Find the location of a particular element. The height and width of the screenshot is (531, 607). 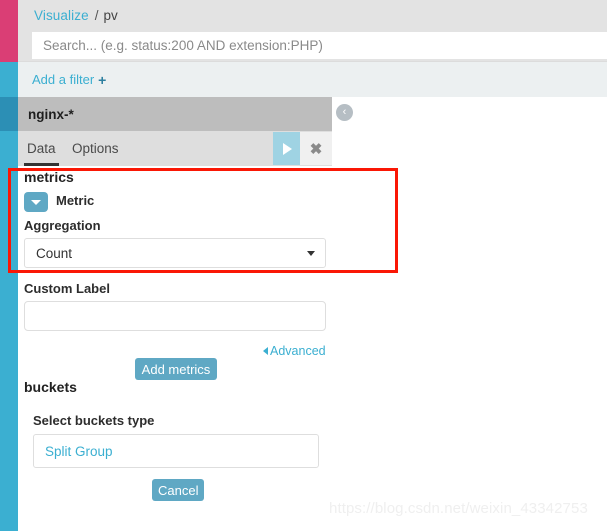

filter-bar: Add a filter + is located at coordinates (312, 79).